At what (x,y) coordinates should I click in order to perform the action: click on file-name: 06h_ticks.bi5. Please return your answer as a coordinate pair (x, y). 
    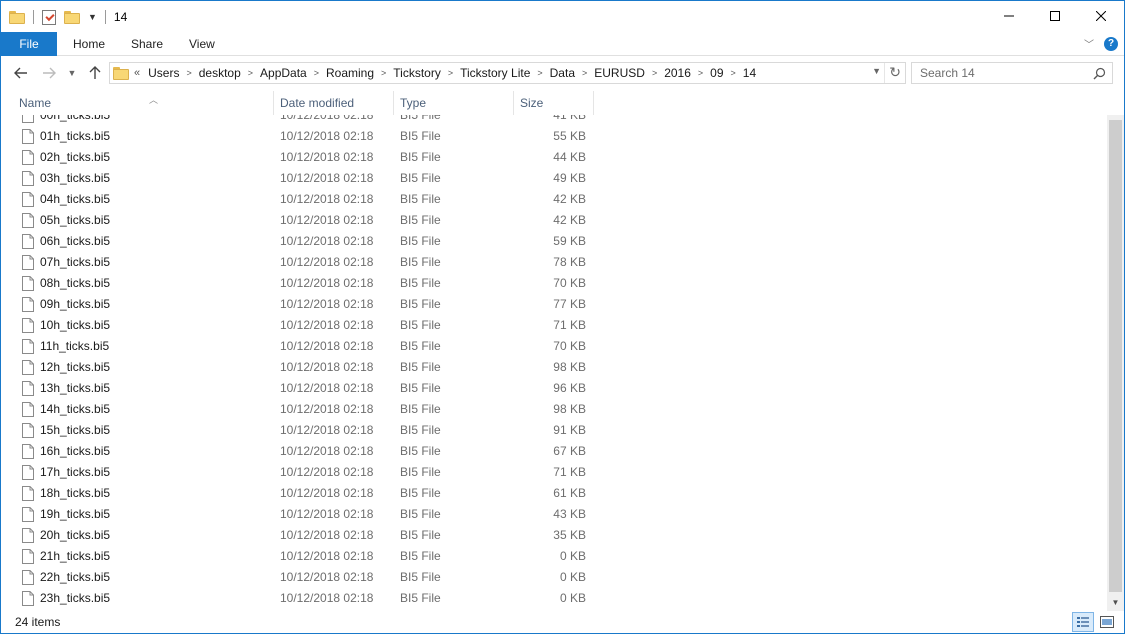
    Looking at the image, I should click on (75, 241).